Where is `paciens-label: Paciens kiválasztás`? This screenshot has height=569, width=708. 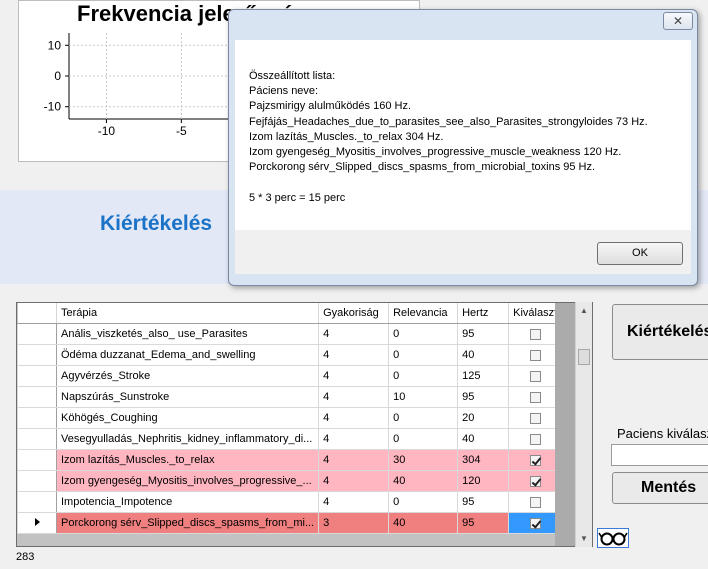 paciens-label: Paciens kiválasztás is located at coordinates (662, 433).